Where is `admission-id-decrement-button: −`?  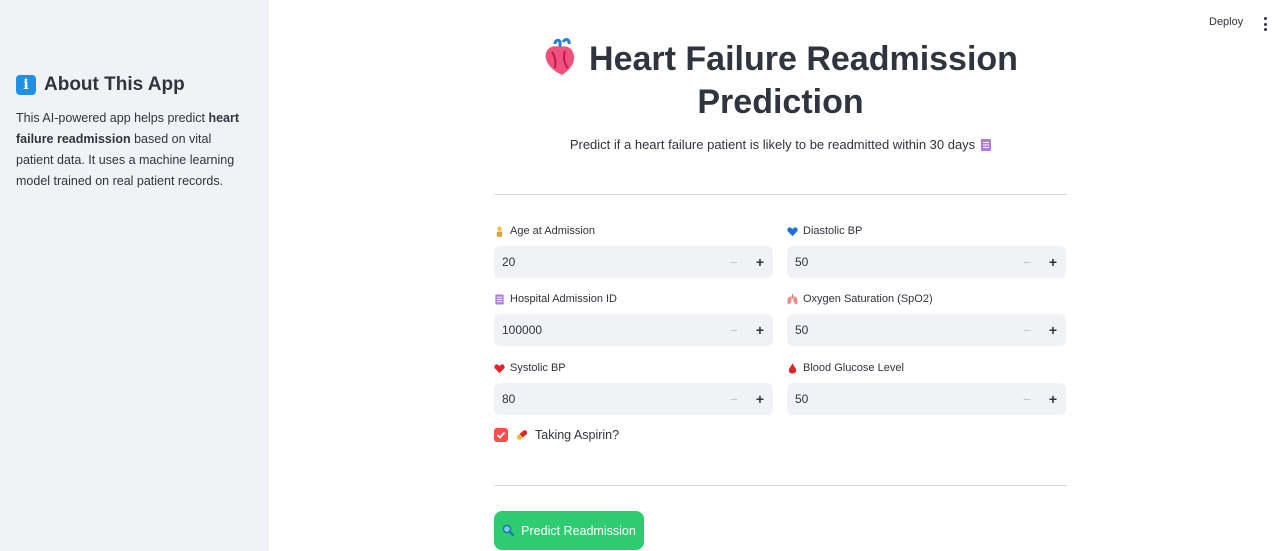 admission-id-decrement-button: − is located at coordinates (734, 330).